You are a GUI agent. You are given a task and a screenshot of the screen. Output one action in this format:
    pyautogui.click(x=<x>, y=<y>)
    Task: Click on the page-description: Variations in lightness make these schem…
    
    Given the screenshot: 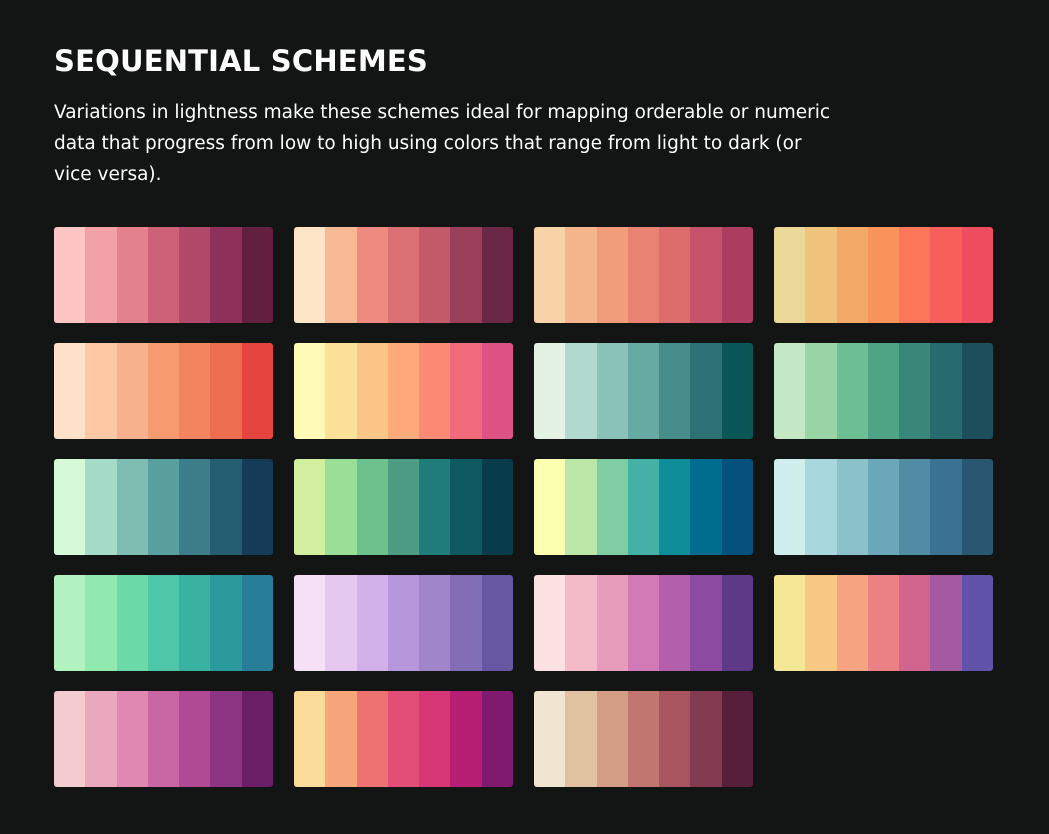 What is the action you would take?
    pyautogui.click(x=442, y=143)
    